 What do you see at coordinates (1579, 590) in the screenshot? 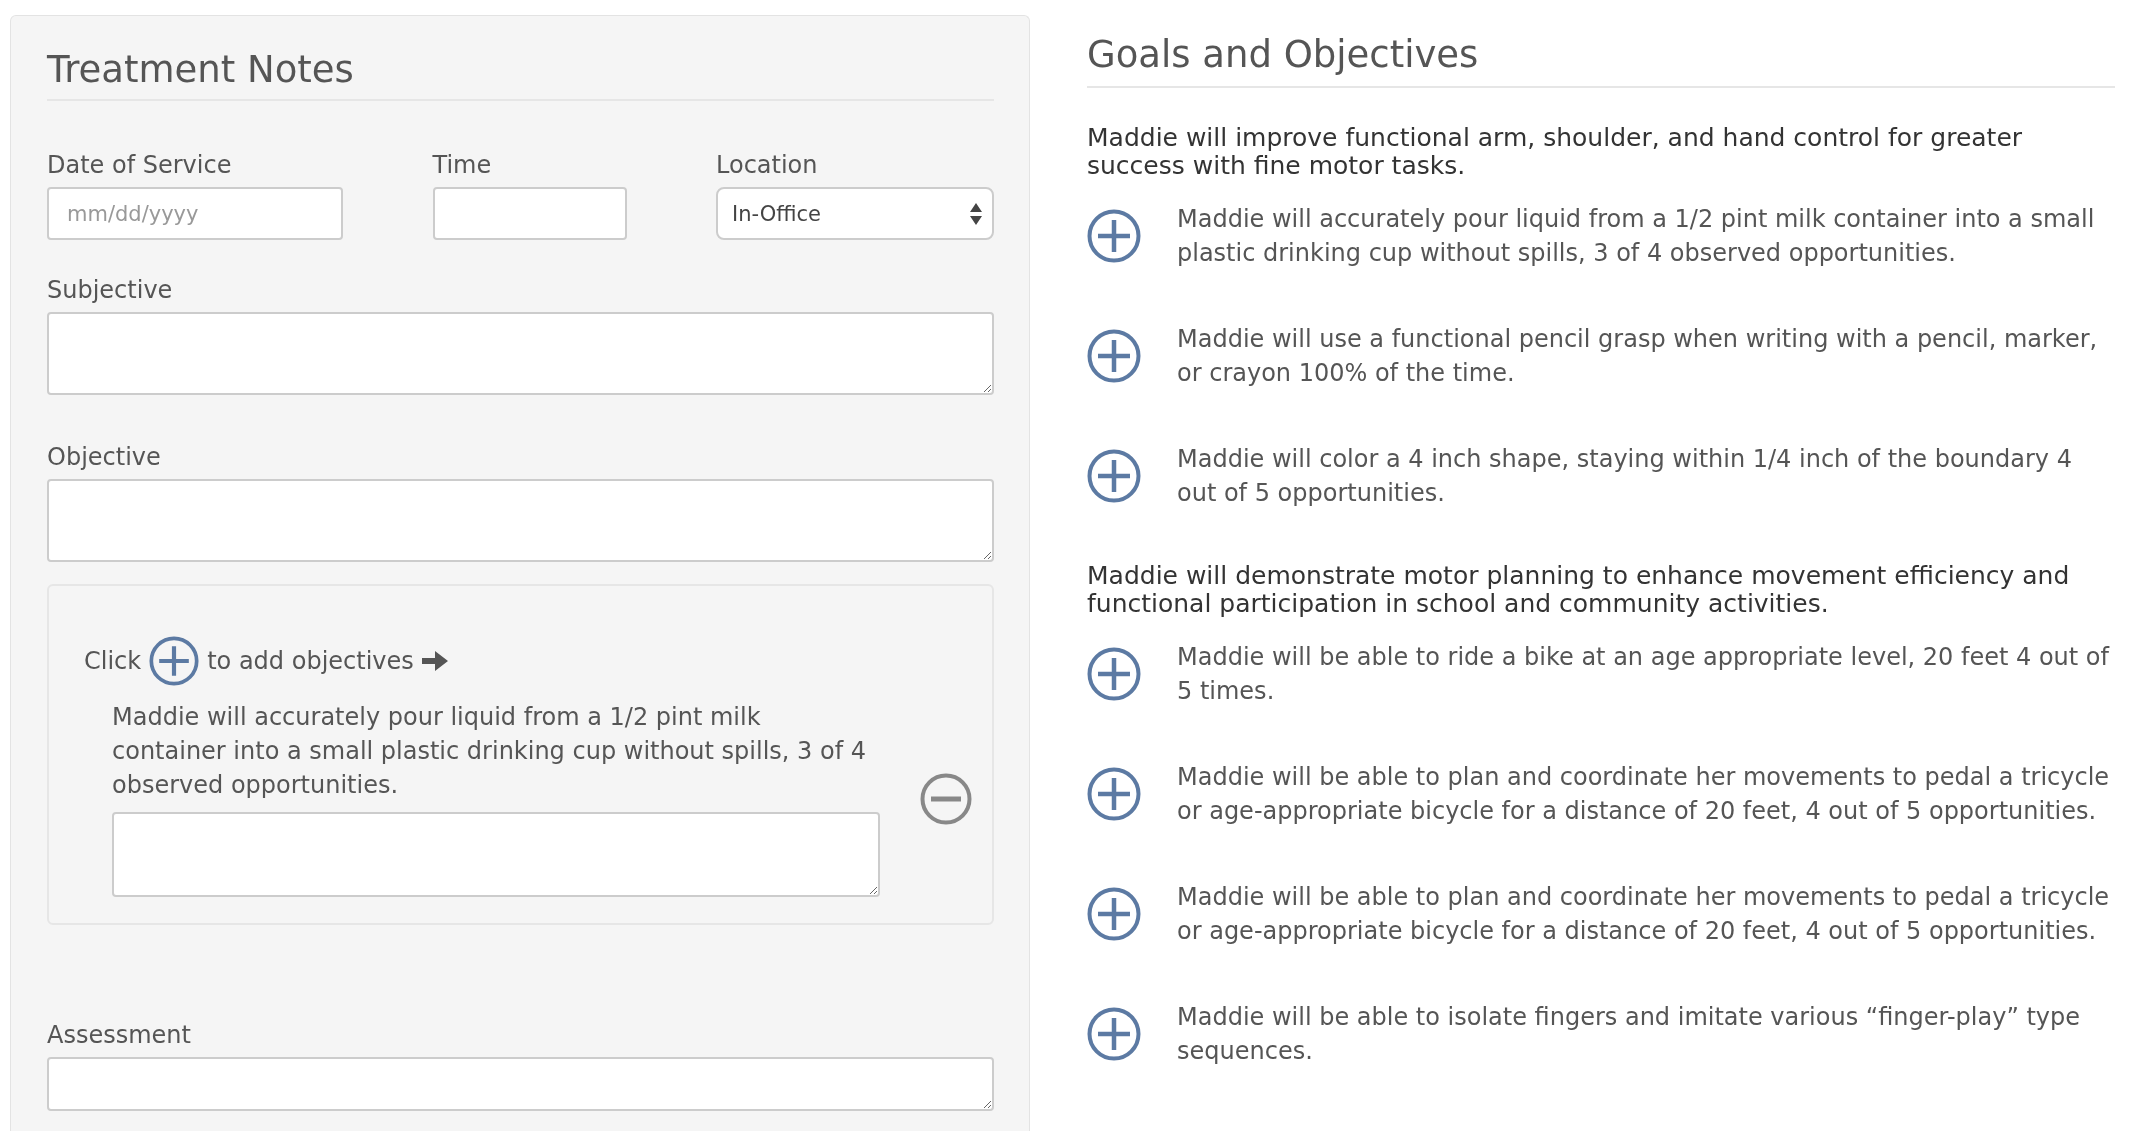
I see `goal-heading: Maddie will demonstrate motor planning to enhance movement efficiency and functional participation in school and community activities.` at bounding box center [1579, 590].